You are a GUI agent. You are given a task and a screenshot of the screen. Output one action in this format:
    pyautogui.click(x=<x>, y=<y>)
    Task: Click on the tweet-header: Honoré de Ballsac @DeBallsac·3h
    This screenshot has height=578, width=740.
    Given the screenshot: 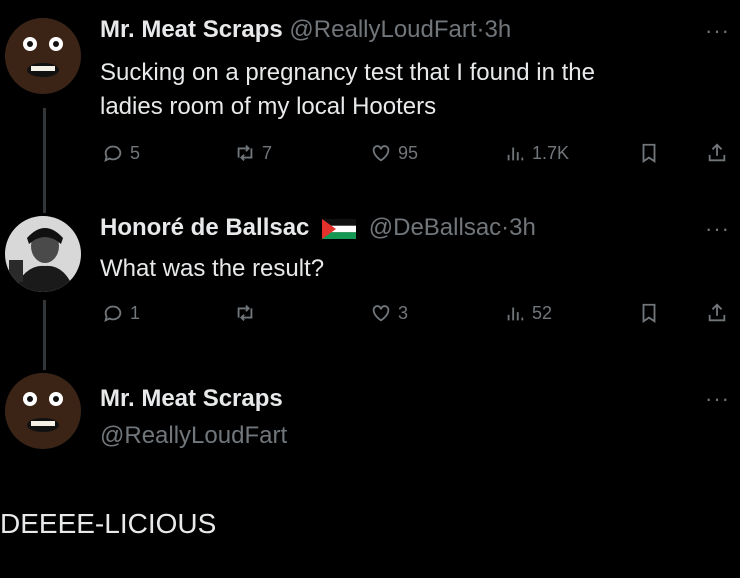 What is the action you would take?
    pyautogui.click(x=318, y=228)
    